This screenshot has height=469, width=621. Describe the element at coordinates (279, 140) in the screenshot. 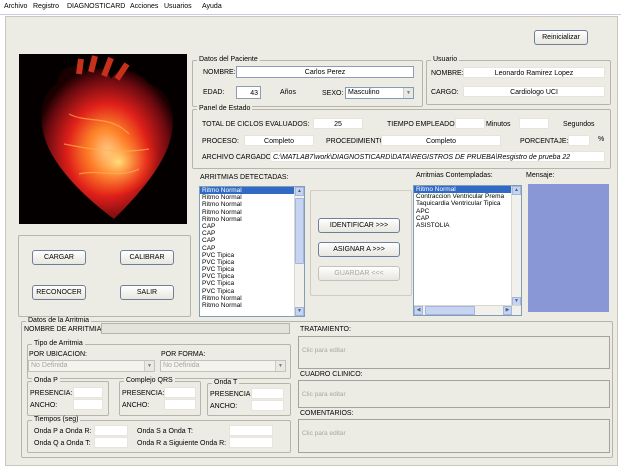

I see `process-field: Completo` at that location.